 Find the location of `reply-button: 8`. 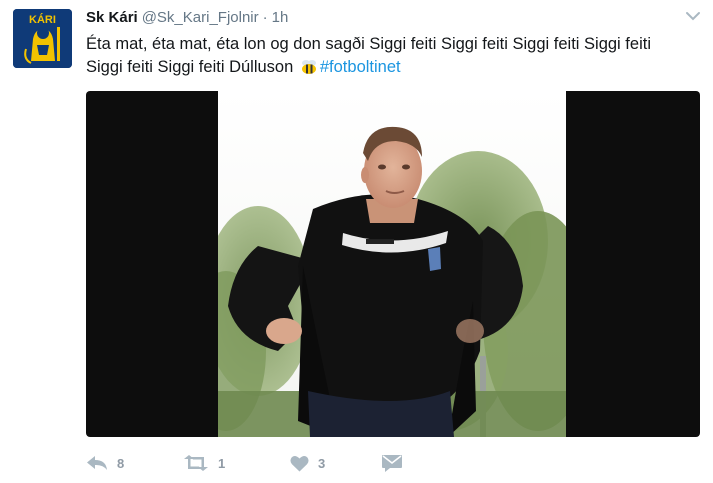

reply-button: 8 is located at coordinates (134, 463).